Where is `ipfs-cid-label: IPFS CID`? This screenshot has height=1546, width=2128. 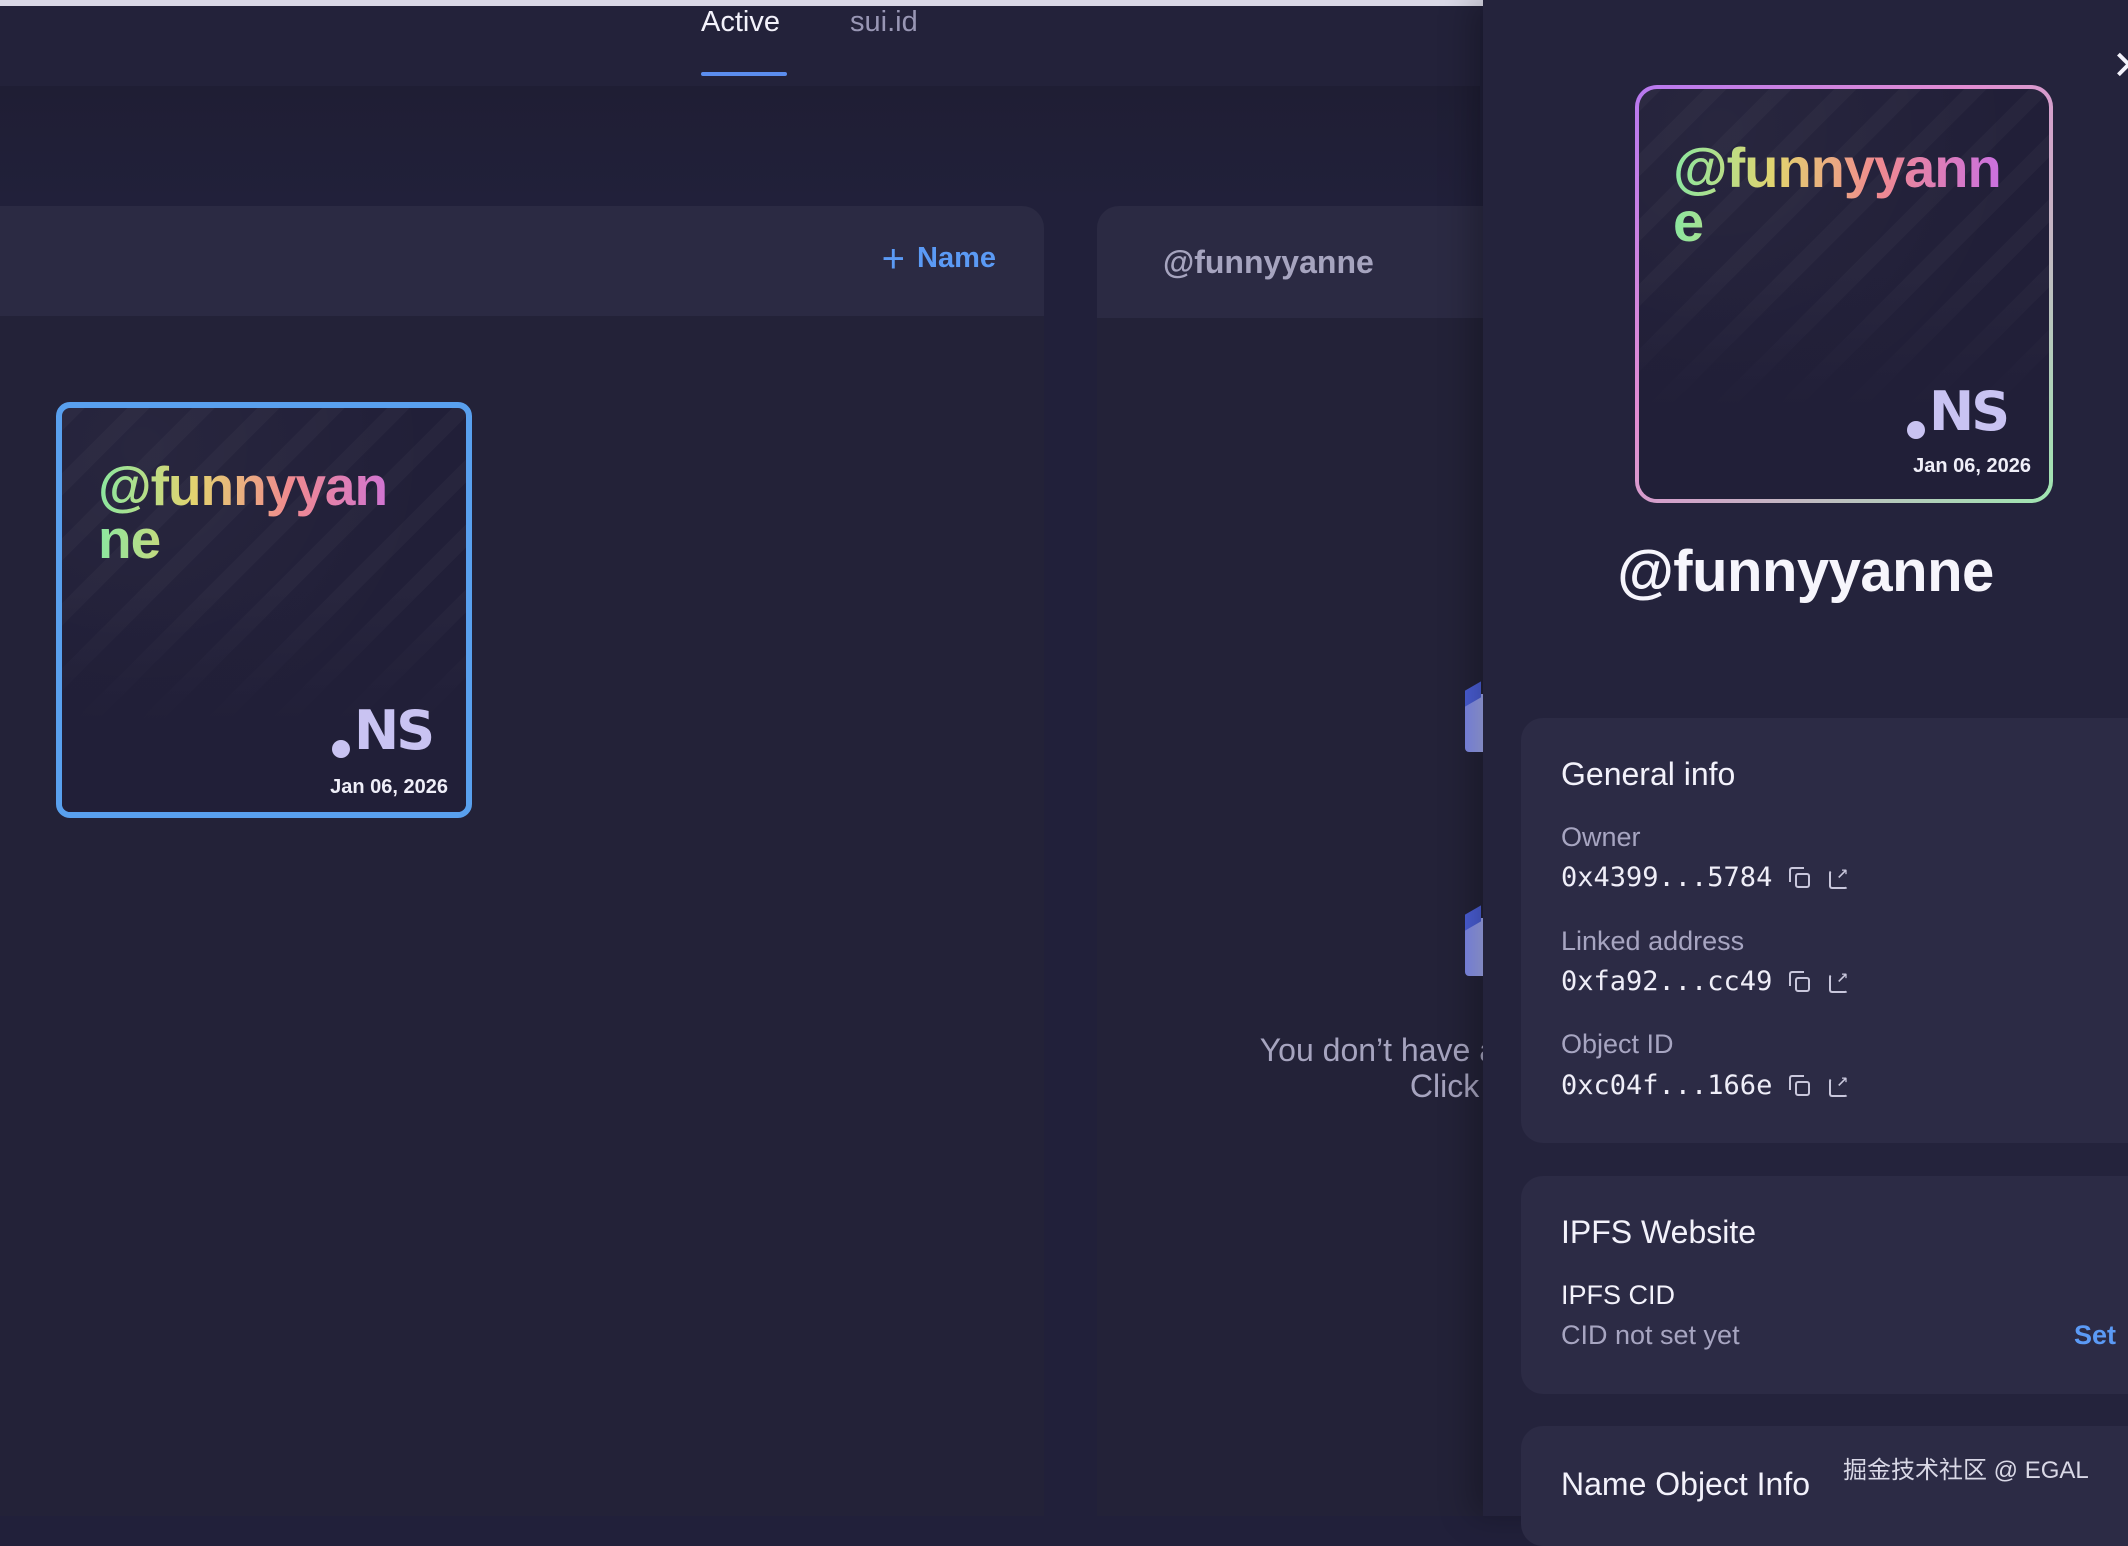
ipfs-cid-label: IPFS CID is located at coordinates (1618, 1295).